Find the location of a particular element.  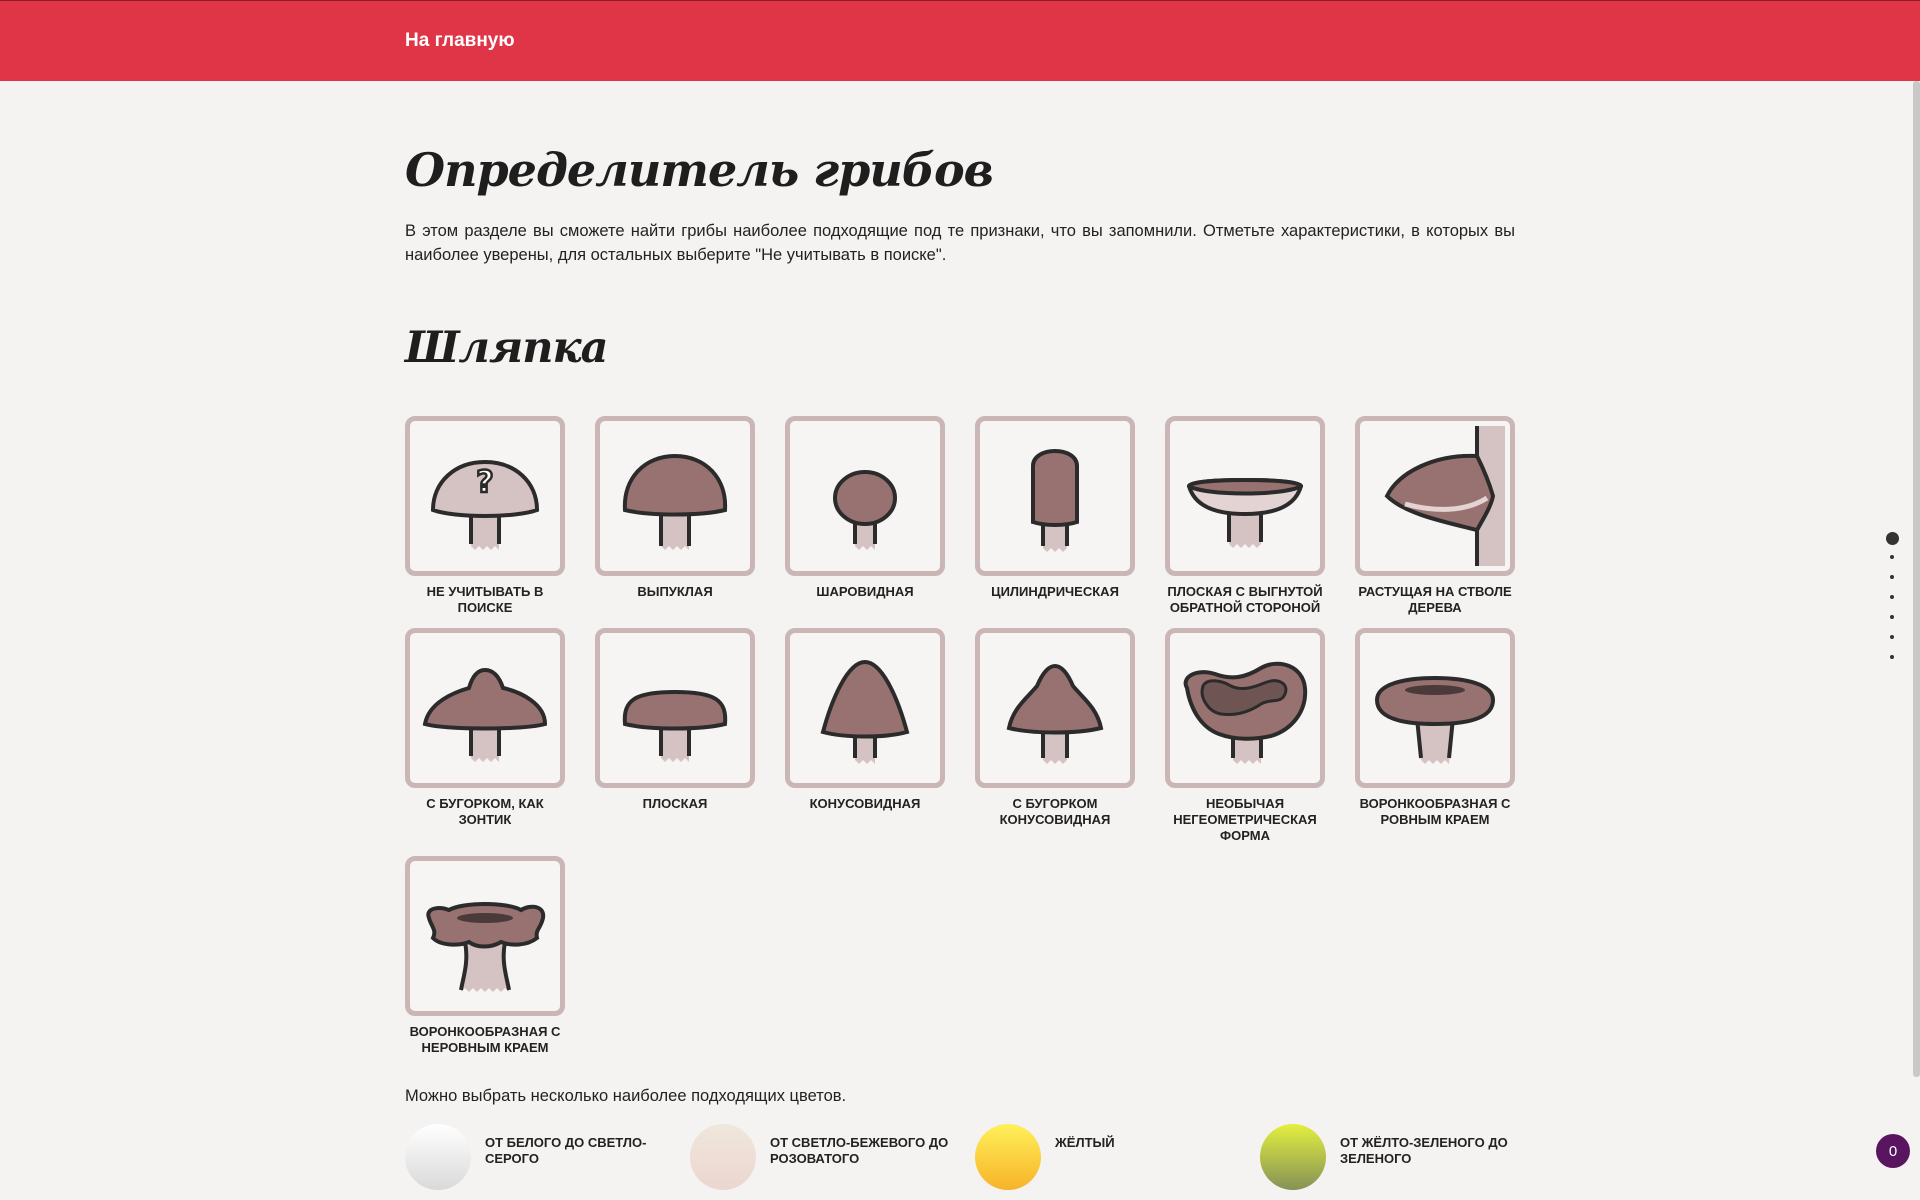

cap-option-ignore: ? Не учитывать в поиске is located at coordinates (485, 516).